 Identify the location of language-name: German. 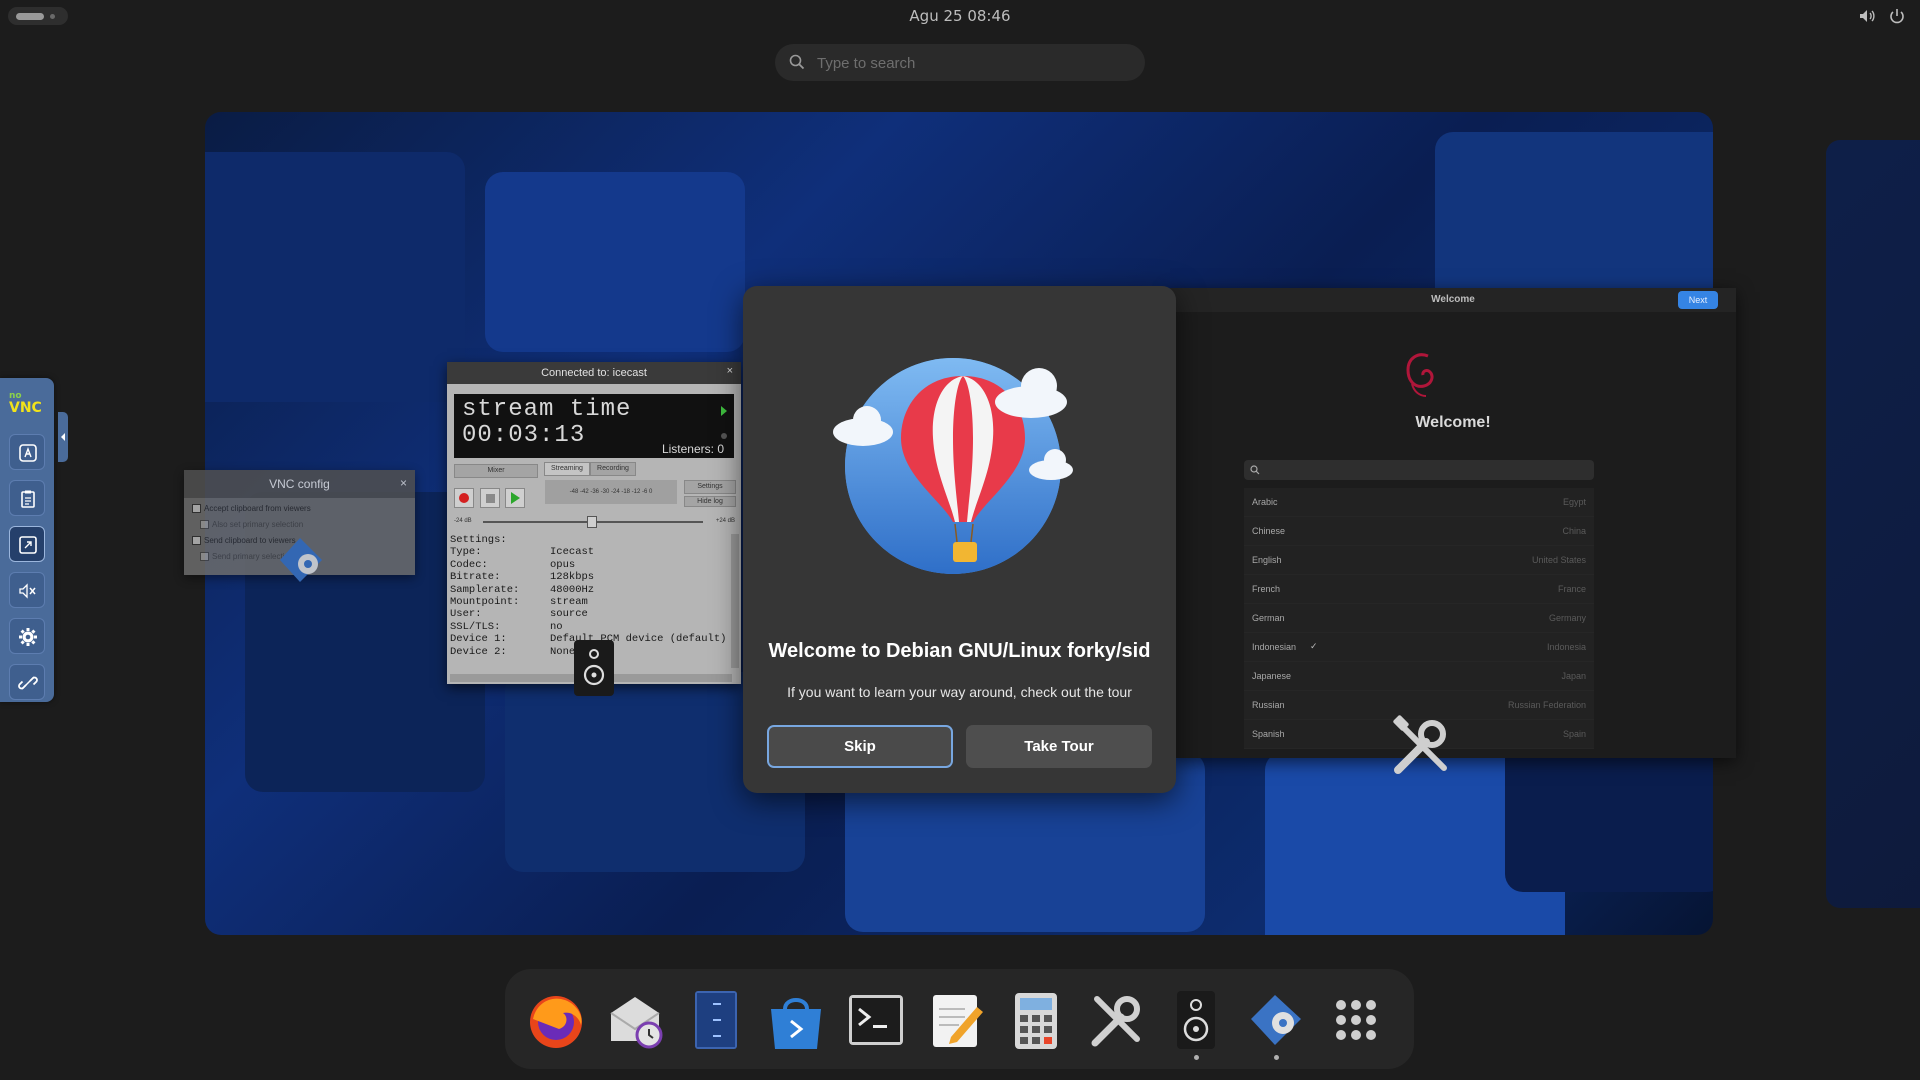
(1268, 618).